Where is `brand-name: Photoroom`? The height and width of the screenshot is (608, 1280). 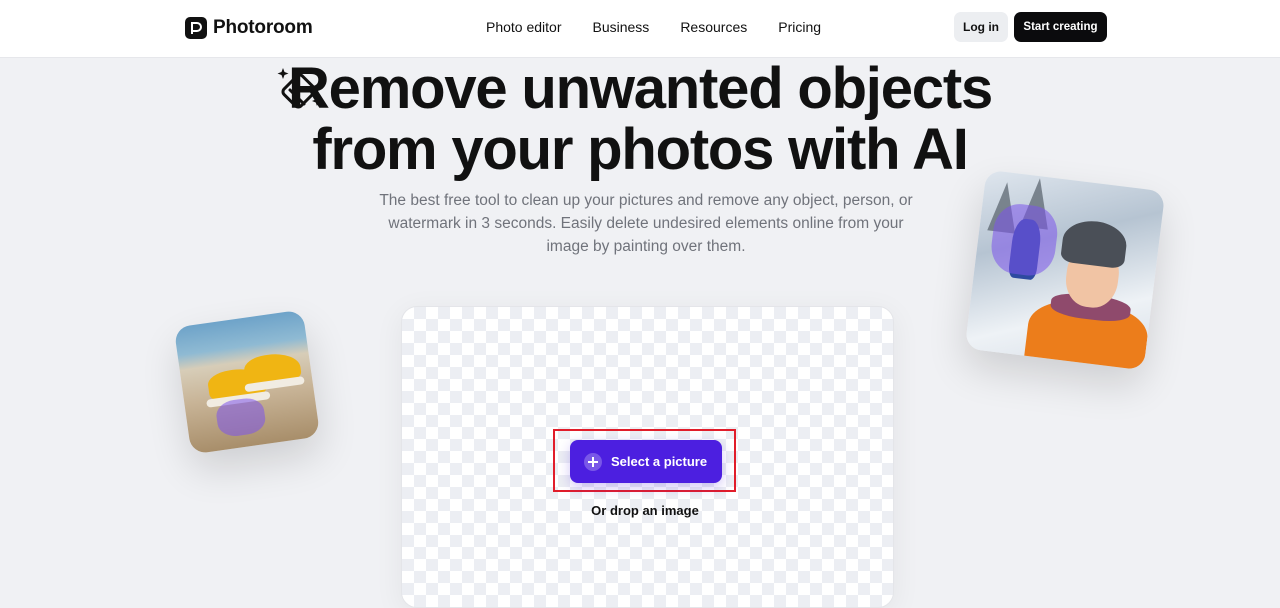 brand-name: Photoroom is located at coordinates (263, 27).